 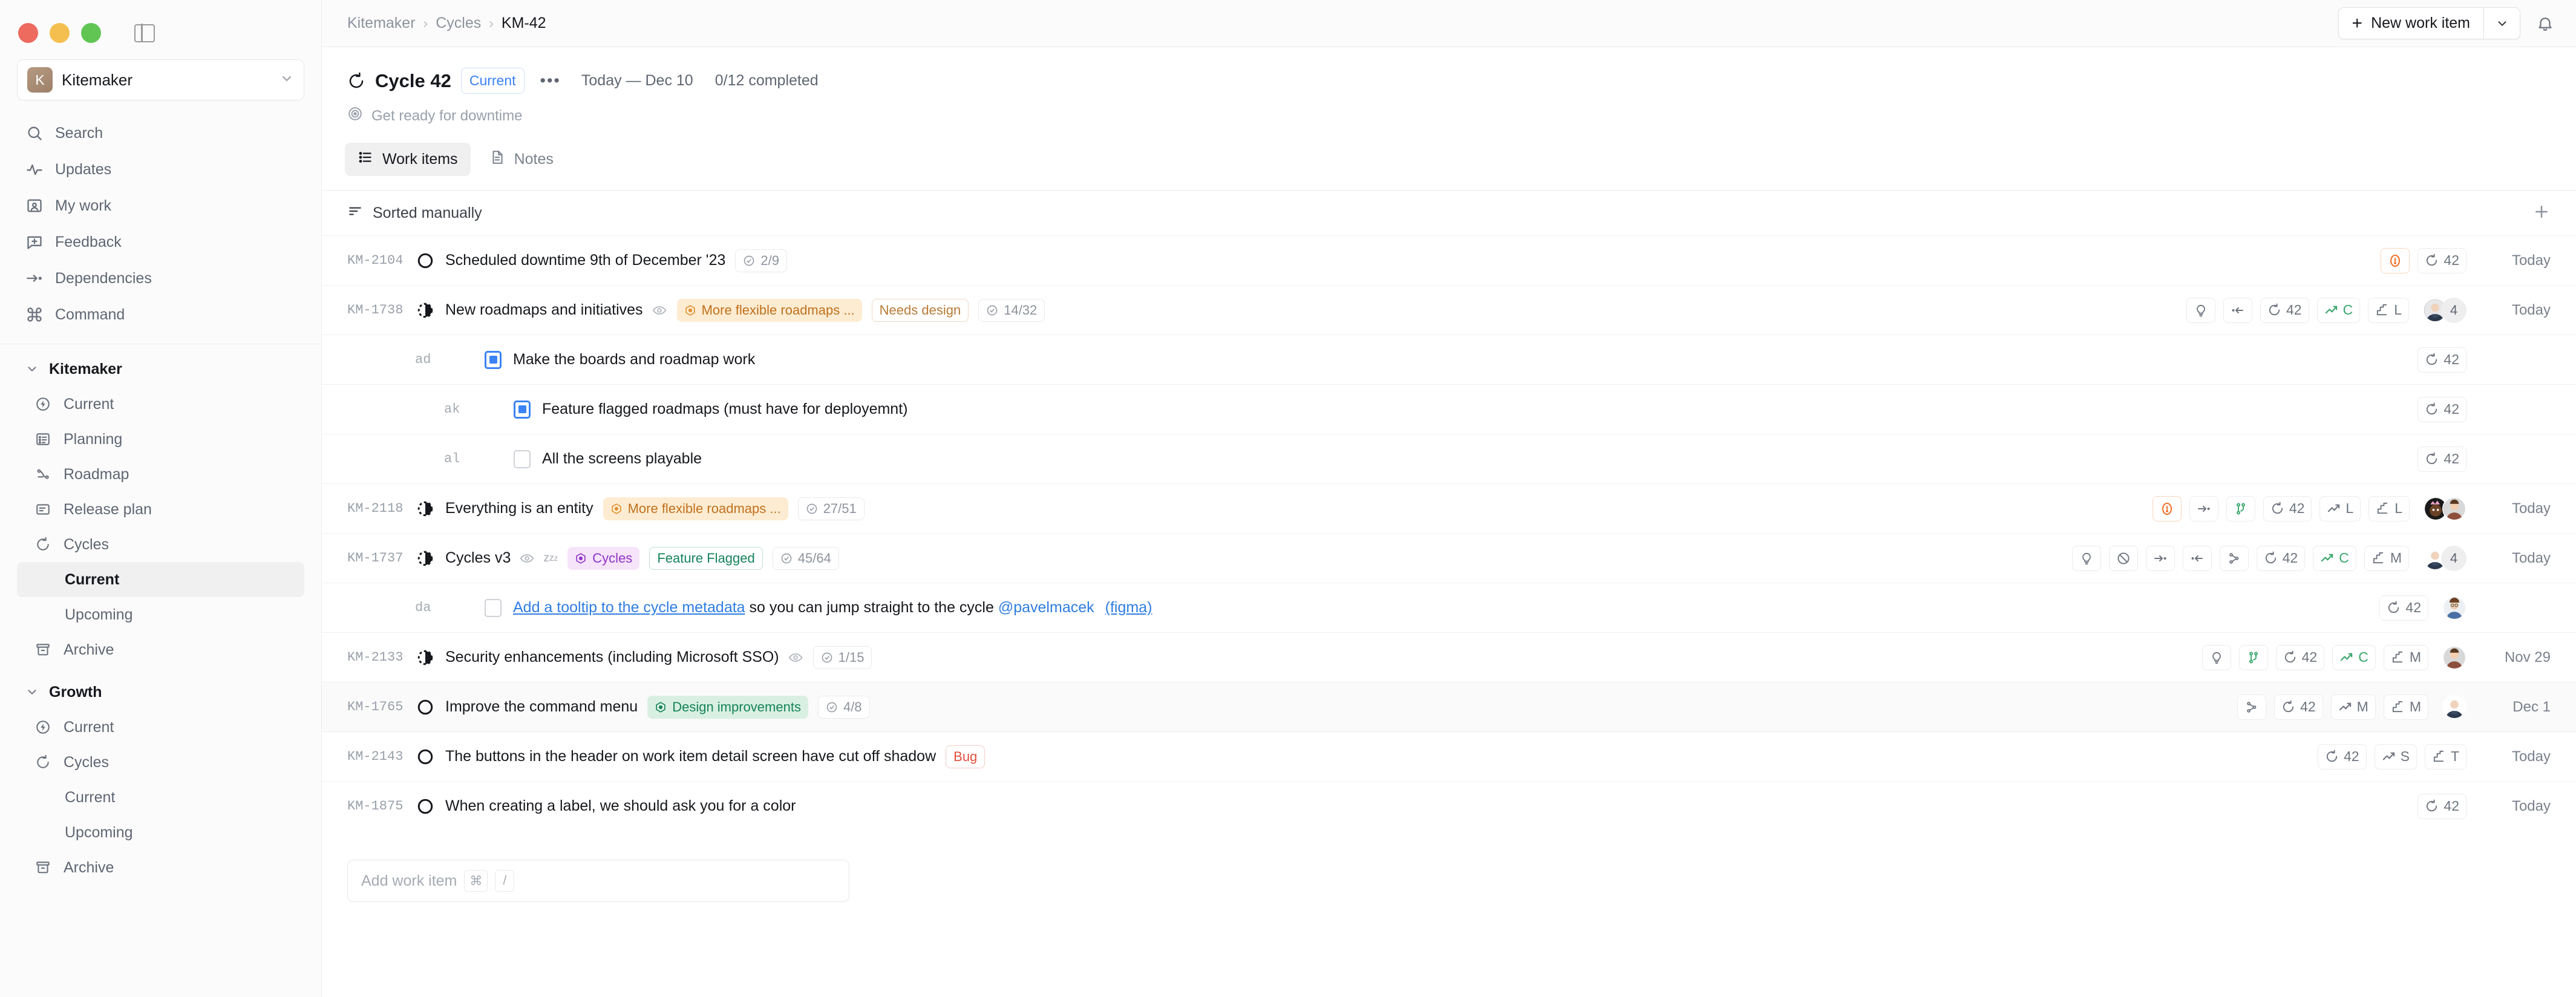 What do you see at coordinates (2123, 558) in the screenshot?
I see `blocked-circle-icon` at bounding box center [2123, 558].